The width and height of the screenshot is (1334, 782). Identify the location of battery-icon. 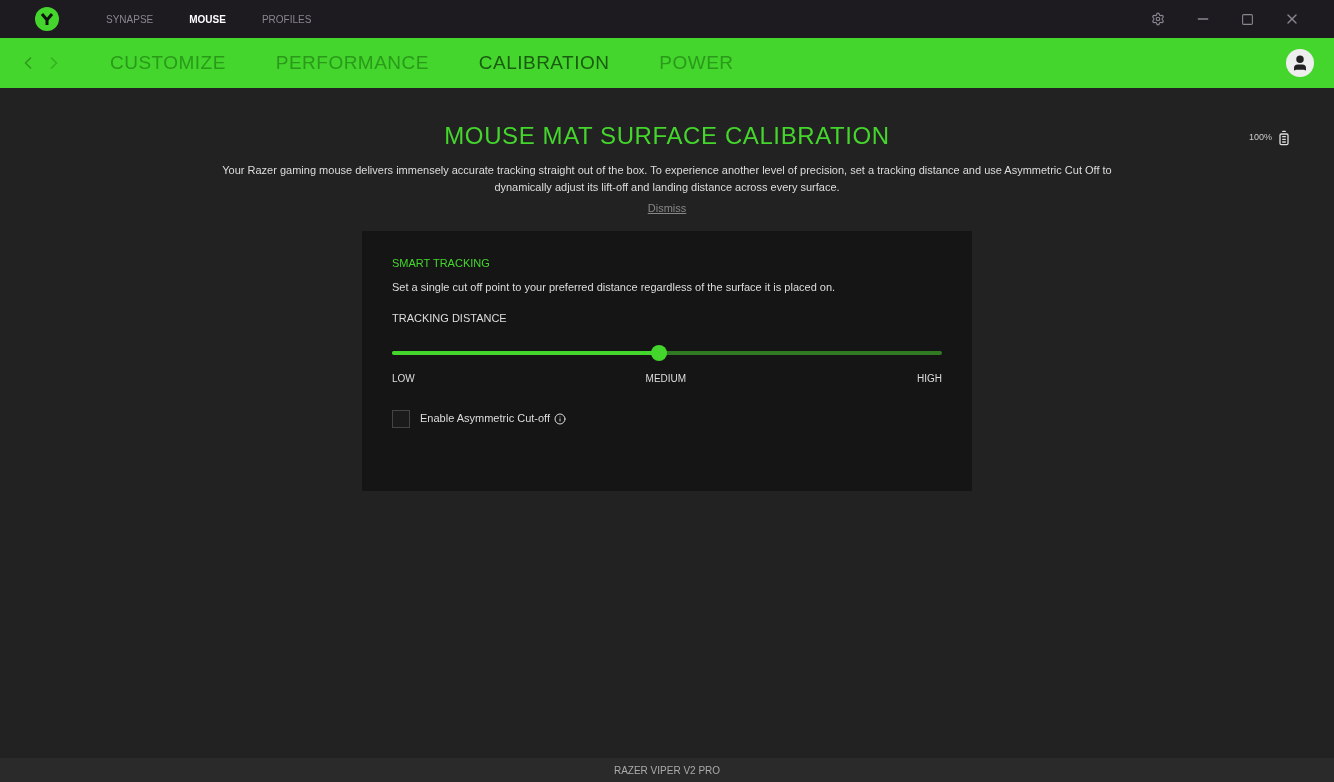
(1284, 138).